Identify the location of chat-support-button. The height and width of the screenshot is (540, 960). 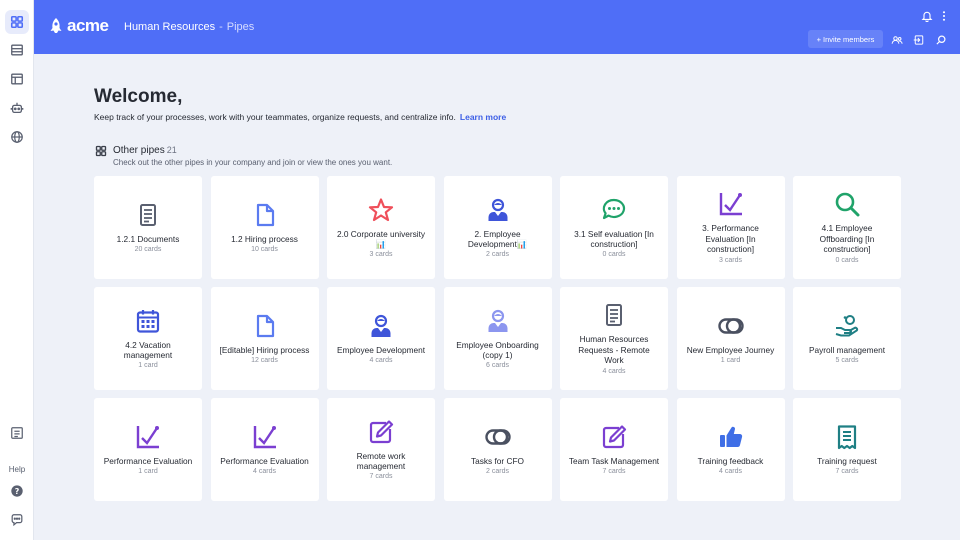
(17, 520).